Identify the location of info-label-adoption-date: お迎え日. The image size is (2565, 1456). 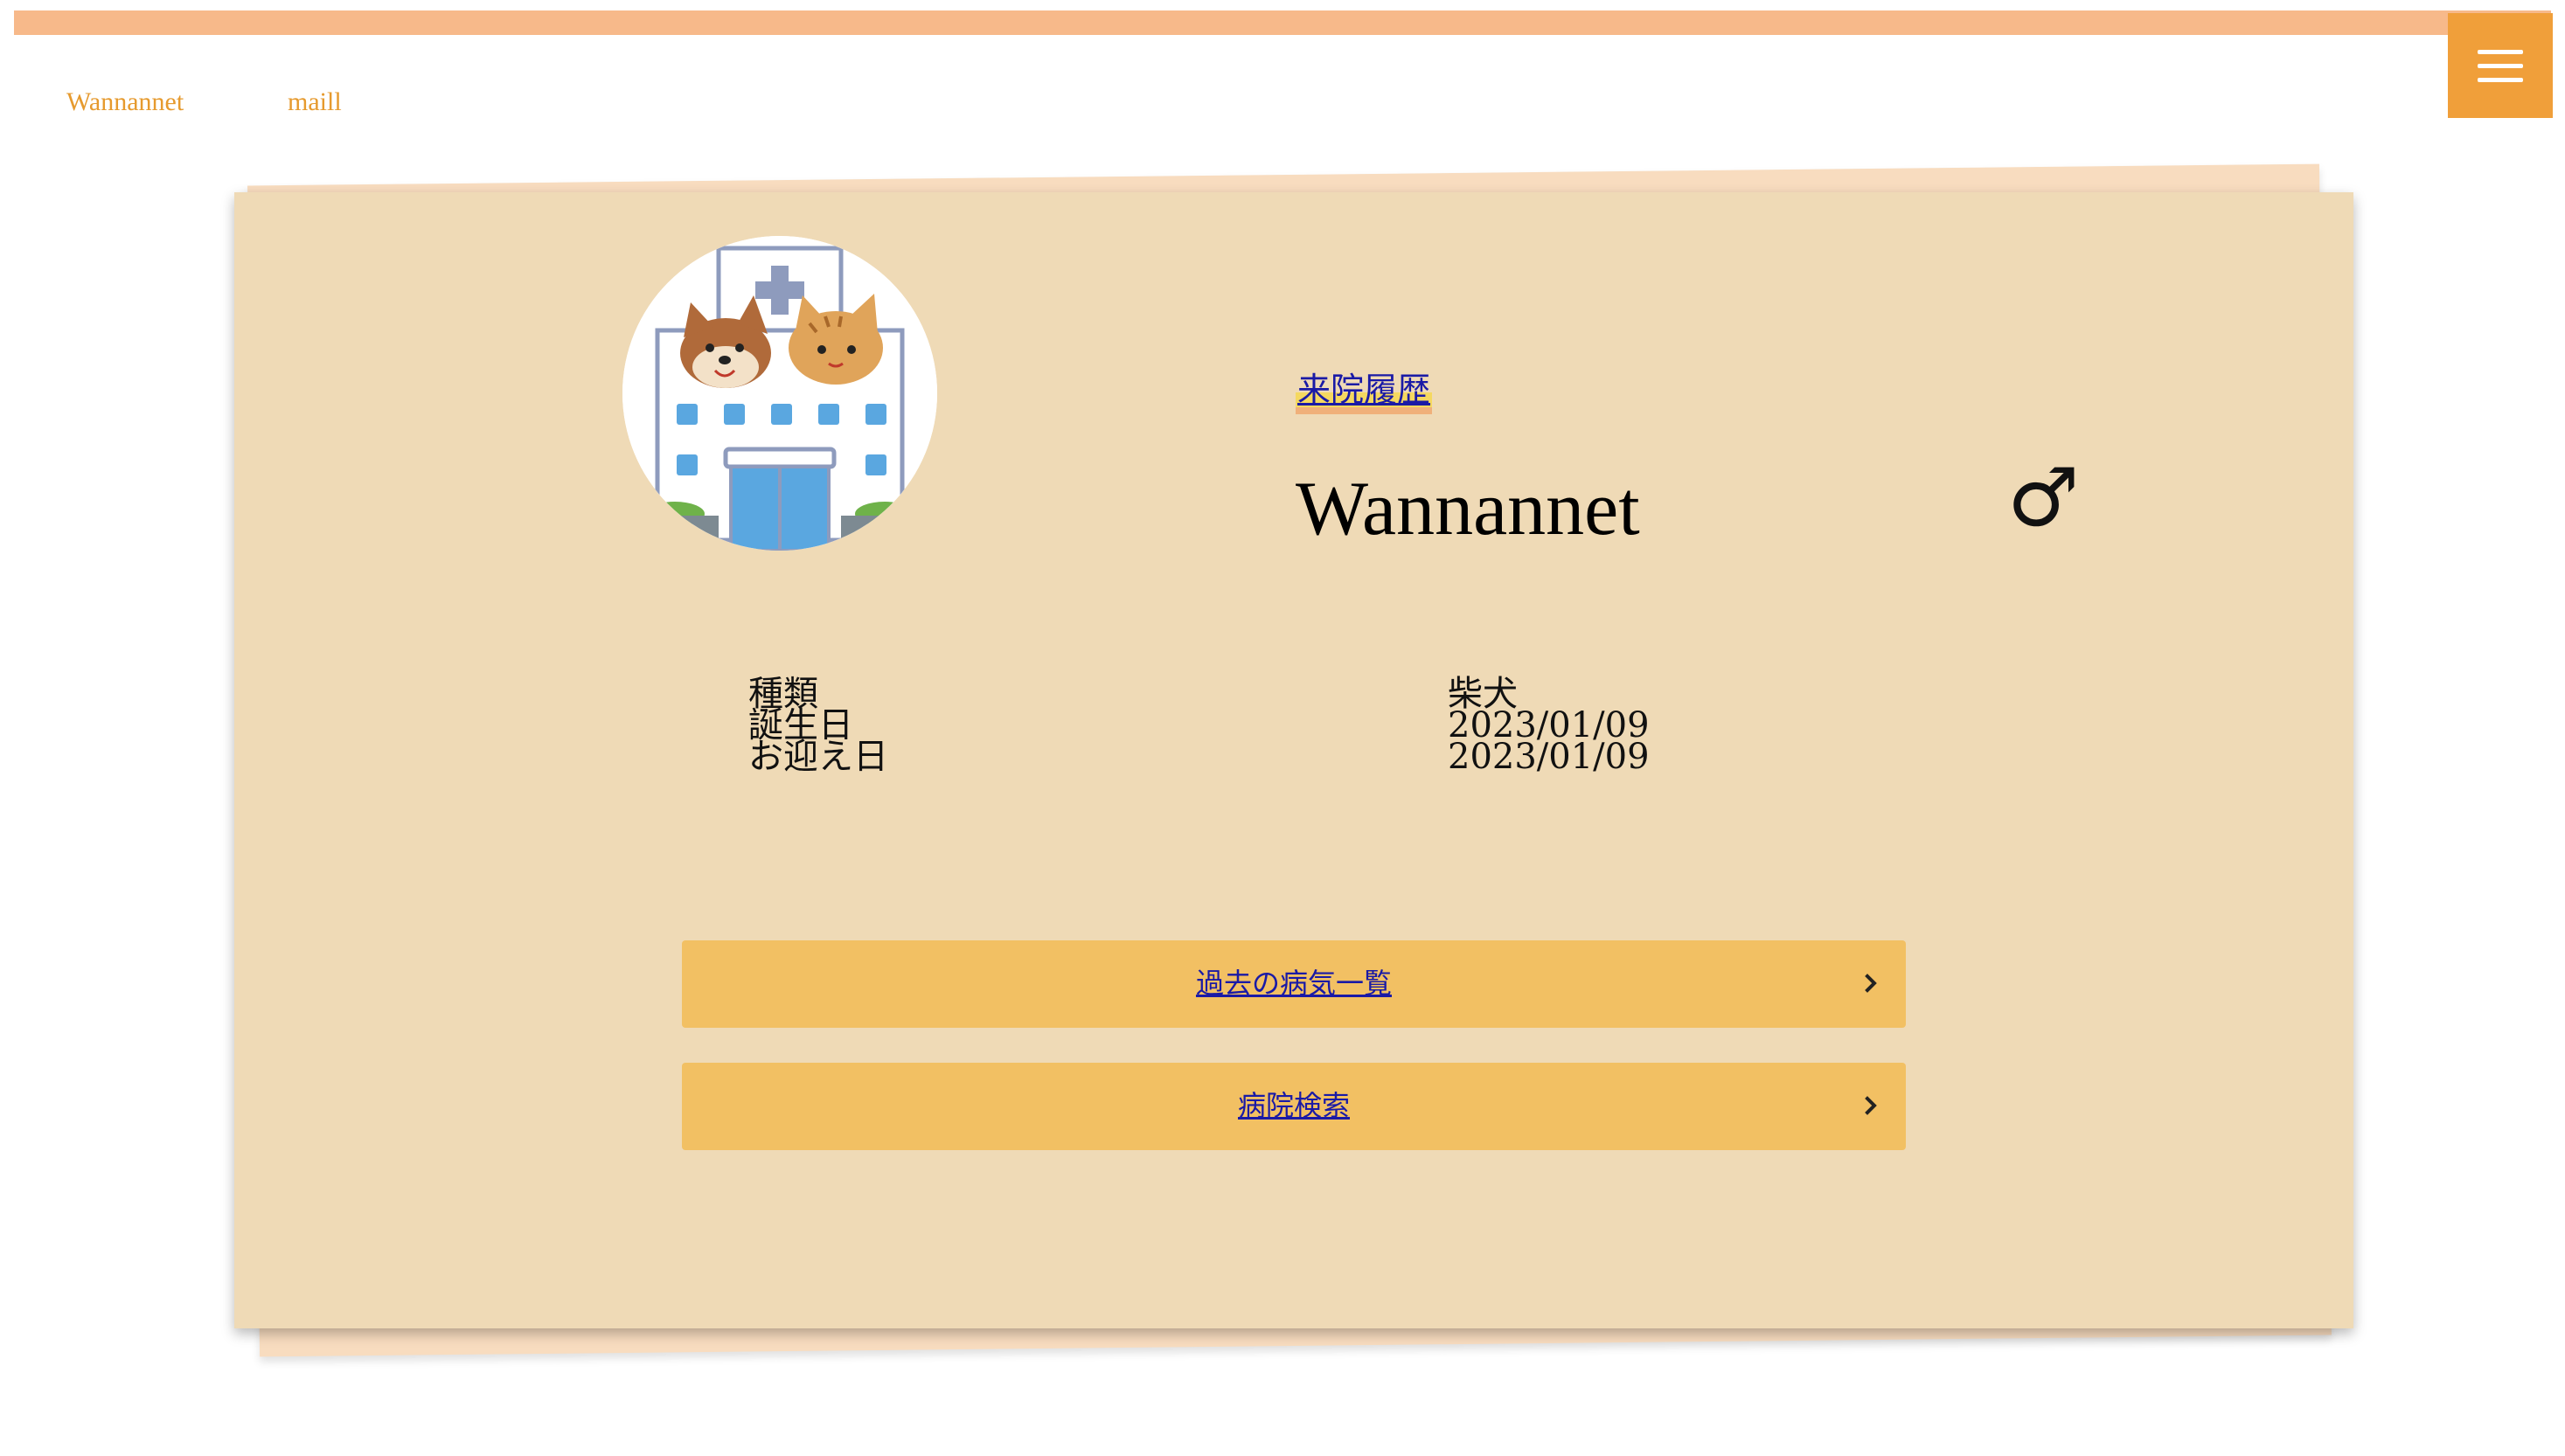
(818, 757).